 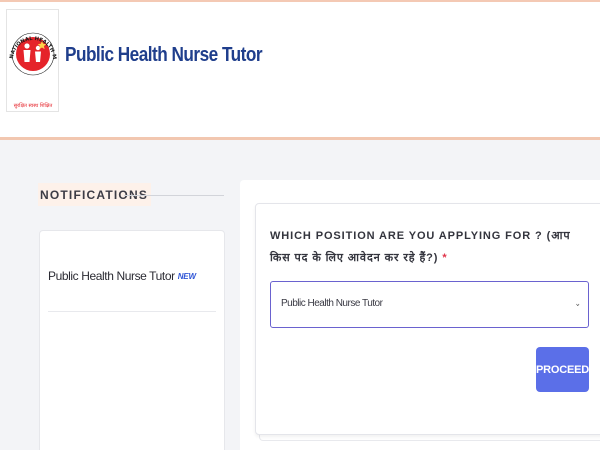 What do you see at coordinates (33, 105) in the screenshot?
I see `logo-tagline: सुरक्षित स्वस्थ शिक्षित` at bounding box center [33, 105].